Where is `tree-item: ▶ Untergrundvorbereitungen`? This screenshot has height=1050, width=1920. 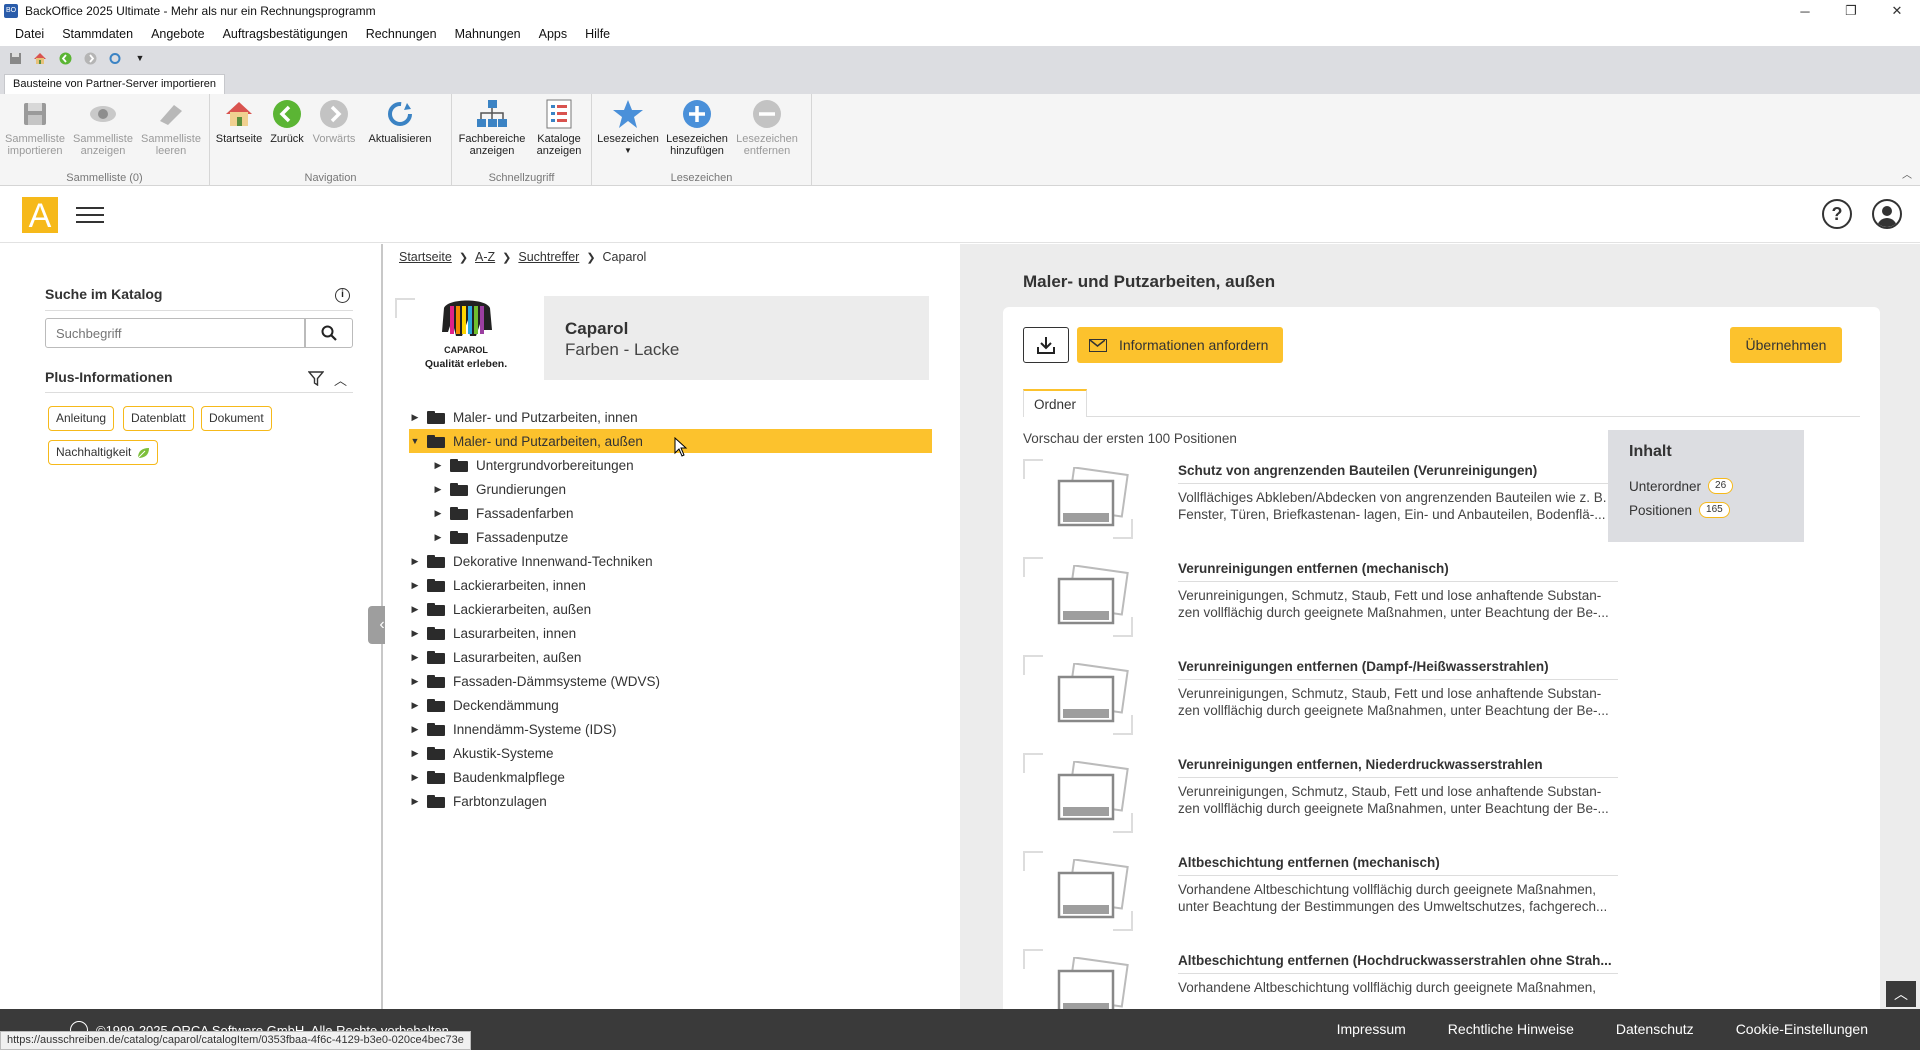 tree-item: ▶ Untergrundvorbereitungen is located at coordinates (670, 465).